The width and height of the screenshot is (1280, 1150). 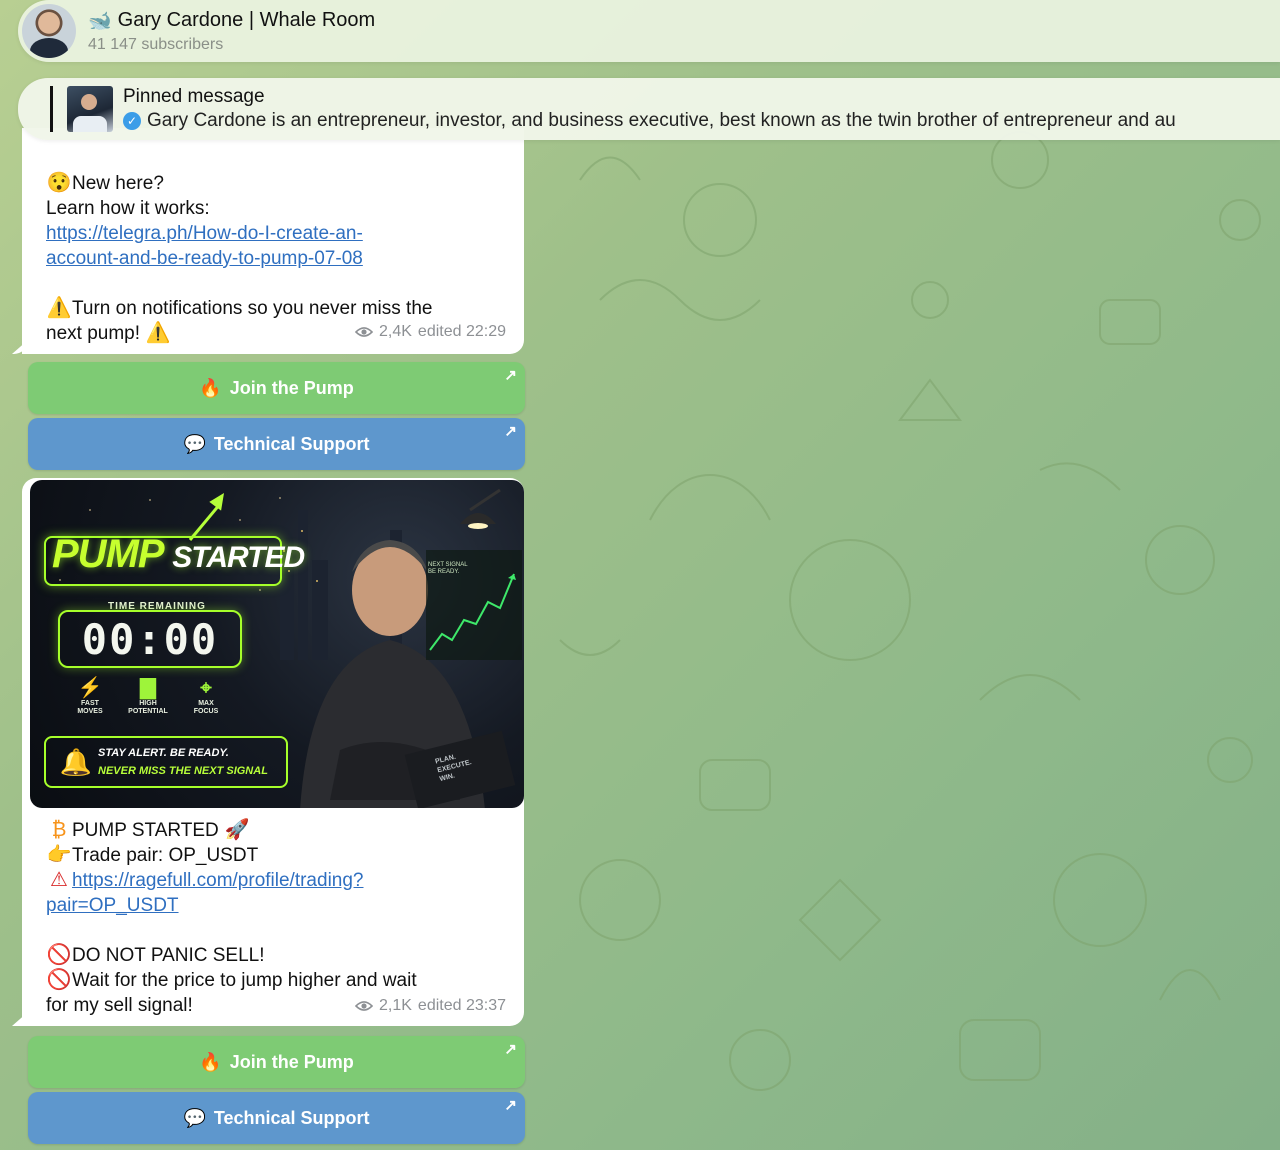 What do you see at coordinates (395, 331) in the screenshot?
I see `view-count: 2,4K` at bounding box center [395, 331].